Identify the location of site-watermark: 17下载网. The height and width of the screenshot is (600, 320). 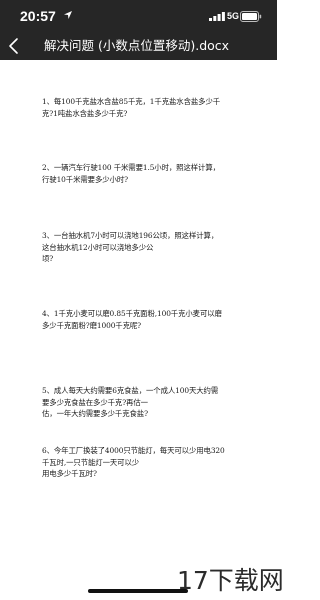
(230, 580).